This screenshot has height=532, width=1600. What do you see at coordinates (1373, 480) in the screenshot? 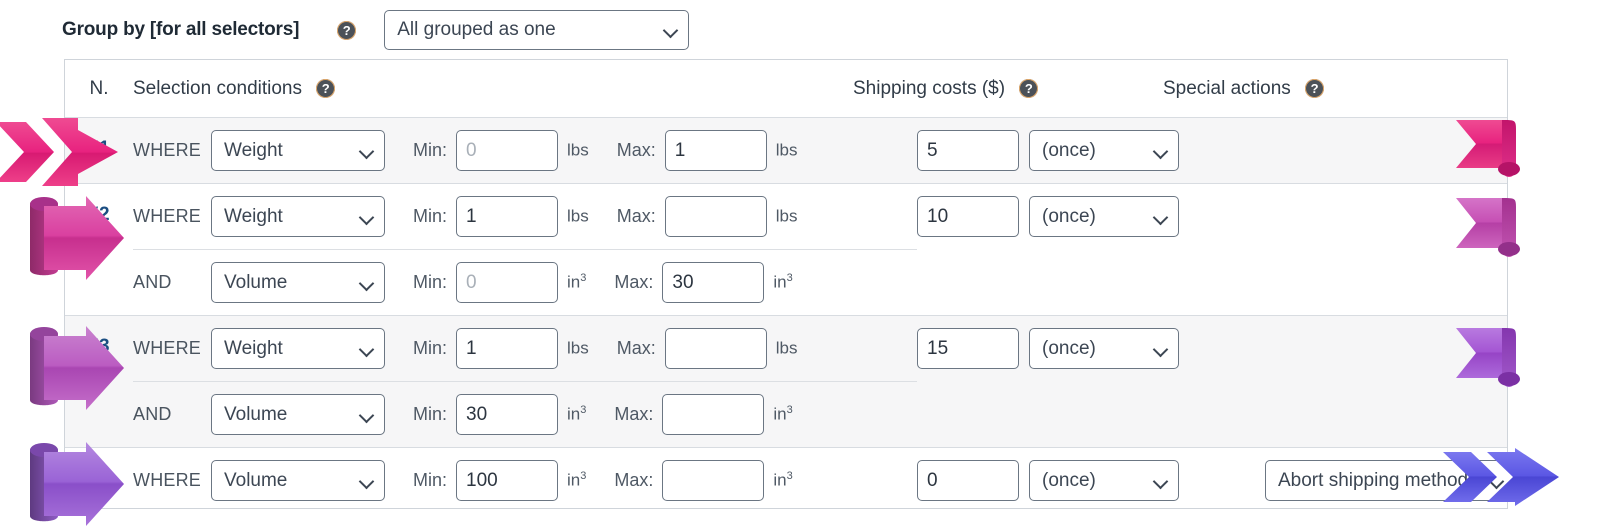
I see `special-action-value: Abort shipping method` at bounding box center [1373, 480].